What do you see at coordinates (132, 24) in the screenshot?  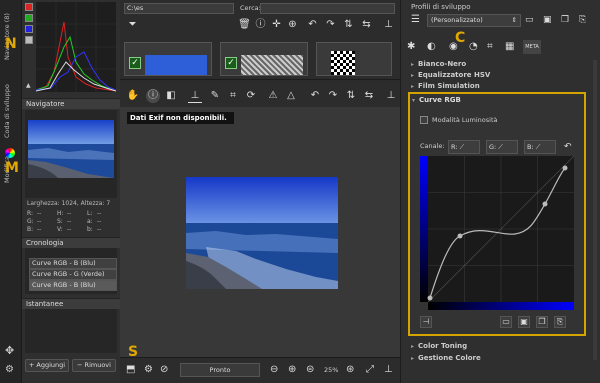 I see `filter-icon: ⏷` at bounding box center [132, 24].